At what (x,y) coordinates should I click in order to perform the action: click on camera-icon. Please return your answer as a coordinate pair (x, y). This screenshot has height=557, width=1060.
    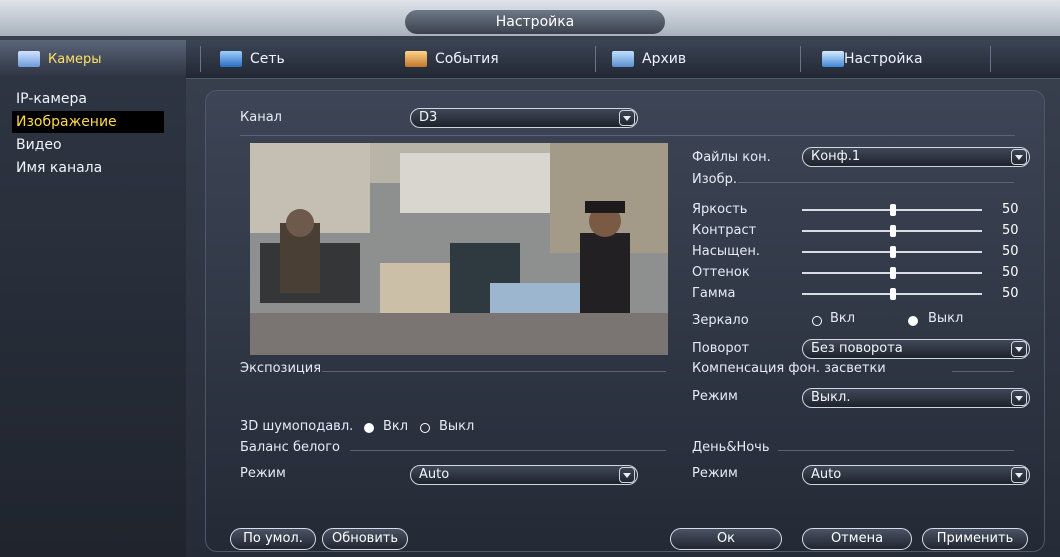
    Looking at the image, I should click on (29, 59).